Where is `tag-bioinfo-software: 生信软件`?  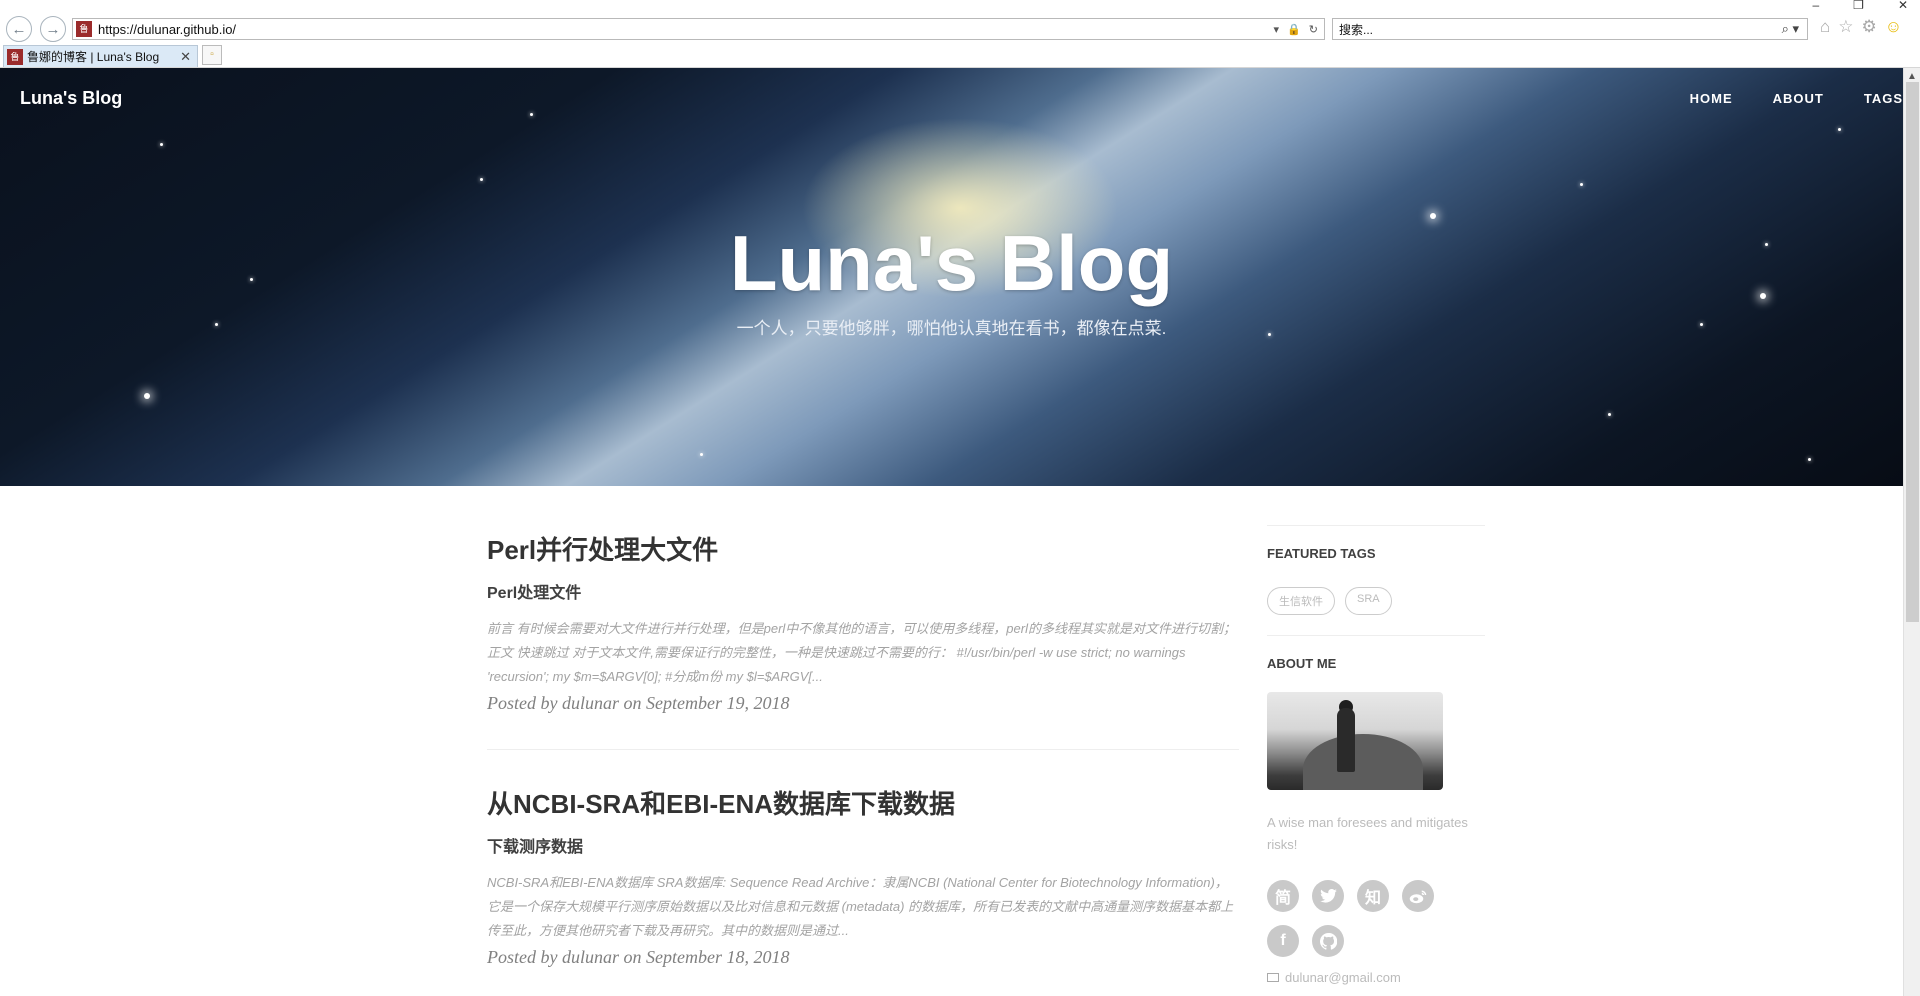 tag-bioinfo-software: 生信软件 is located at coordinates (1301, 601).